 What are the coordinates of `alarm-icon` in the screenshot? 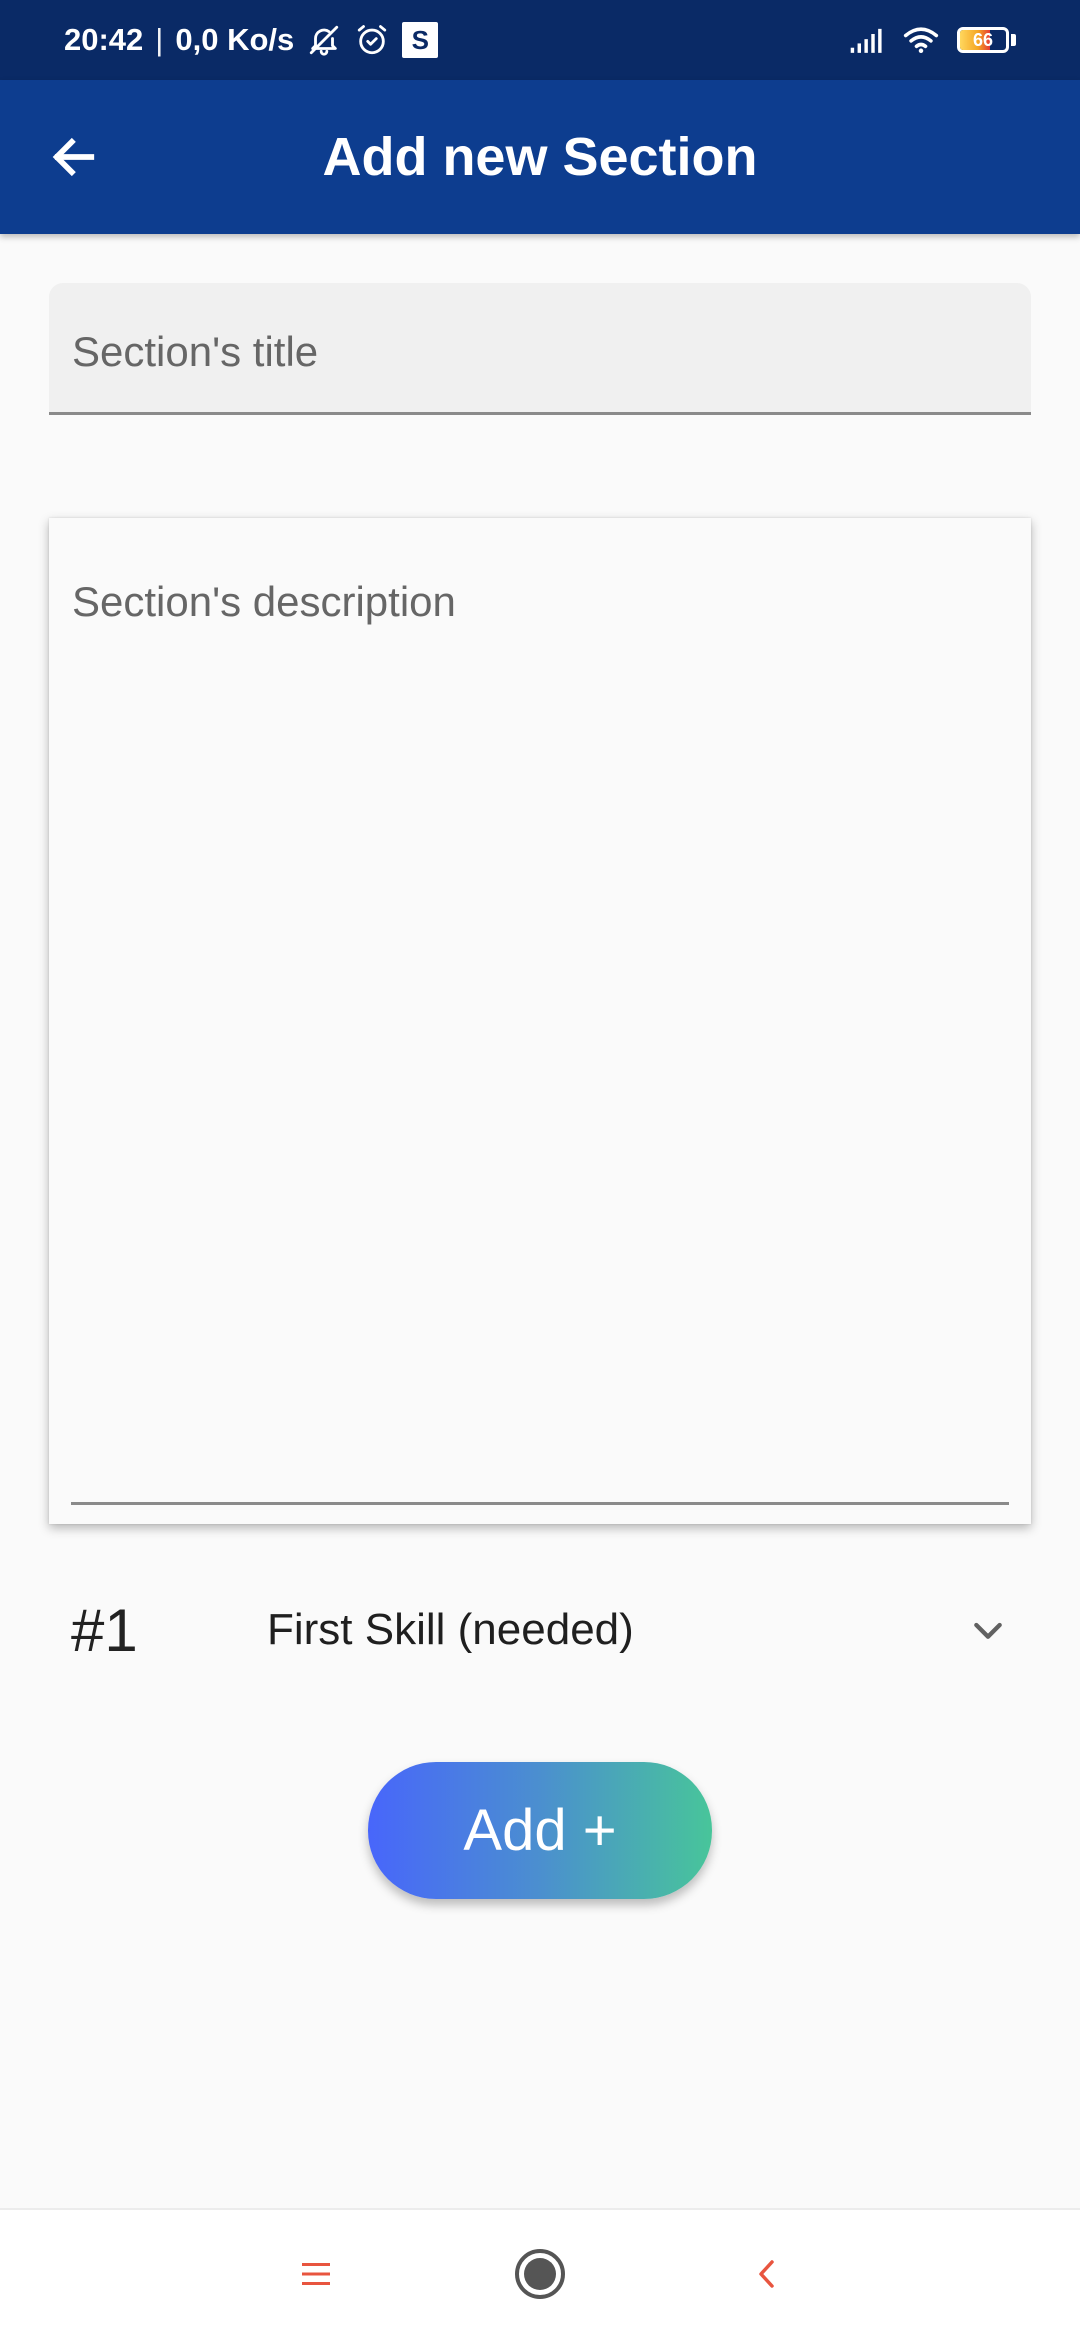 It's located at (372, 40).